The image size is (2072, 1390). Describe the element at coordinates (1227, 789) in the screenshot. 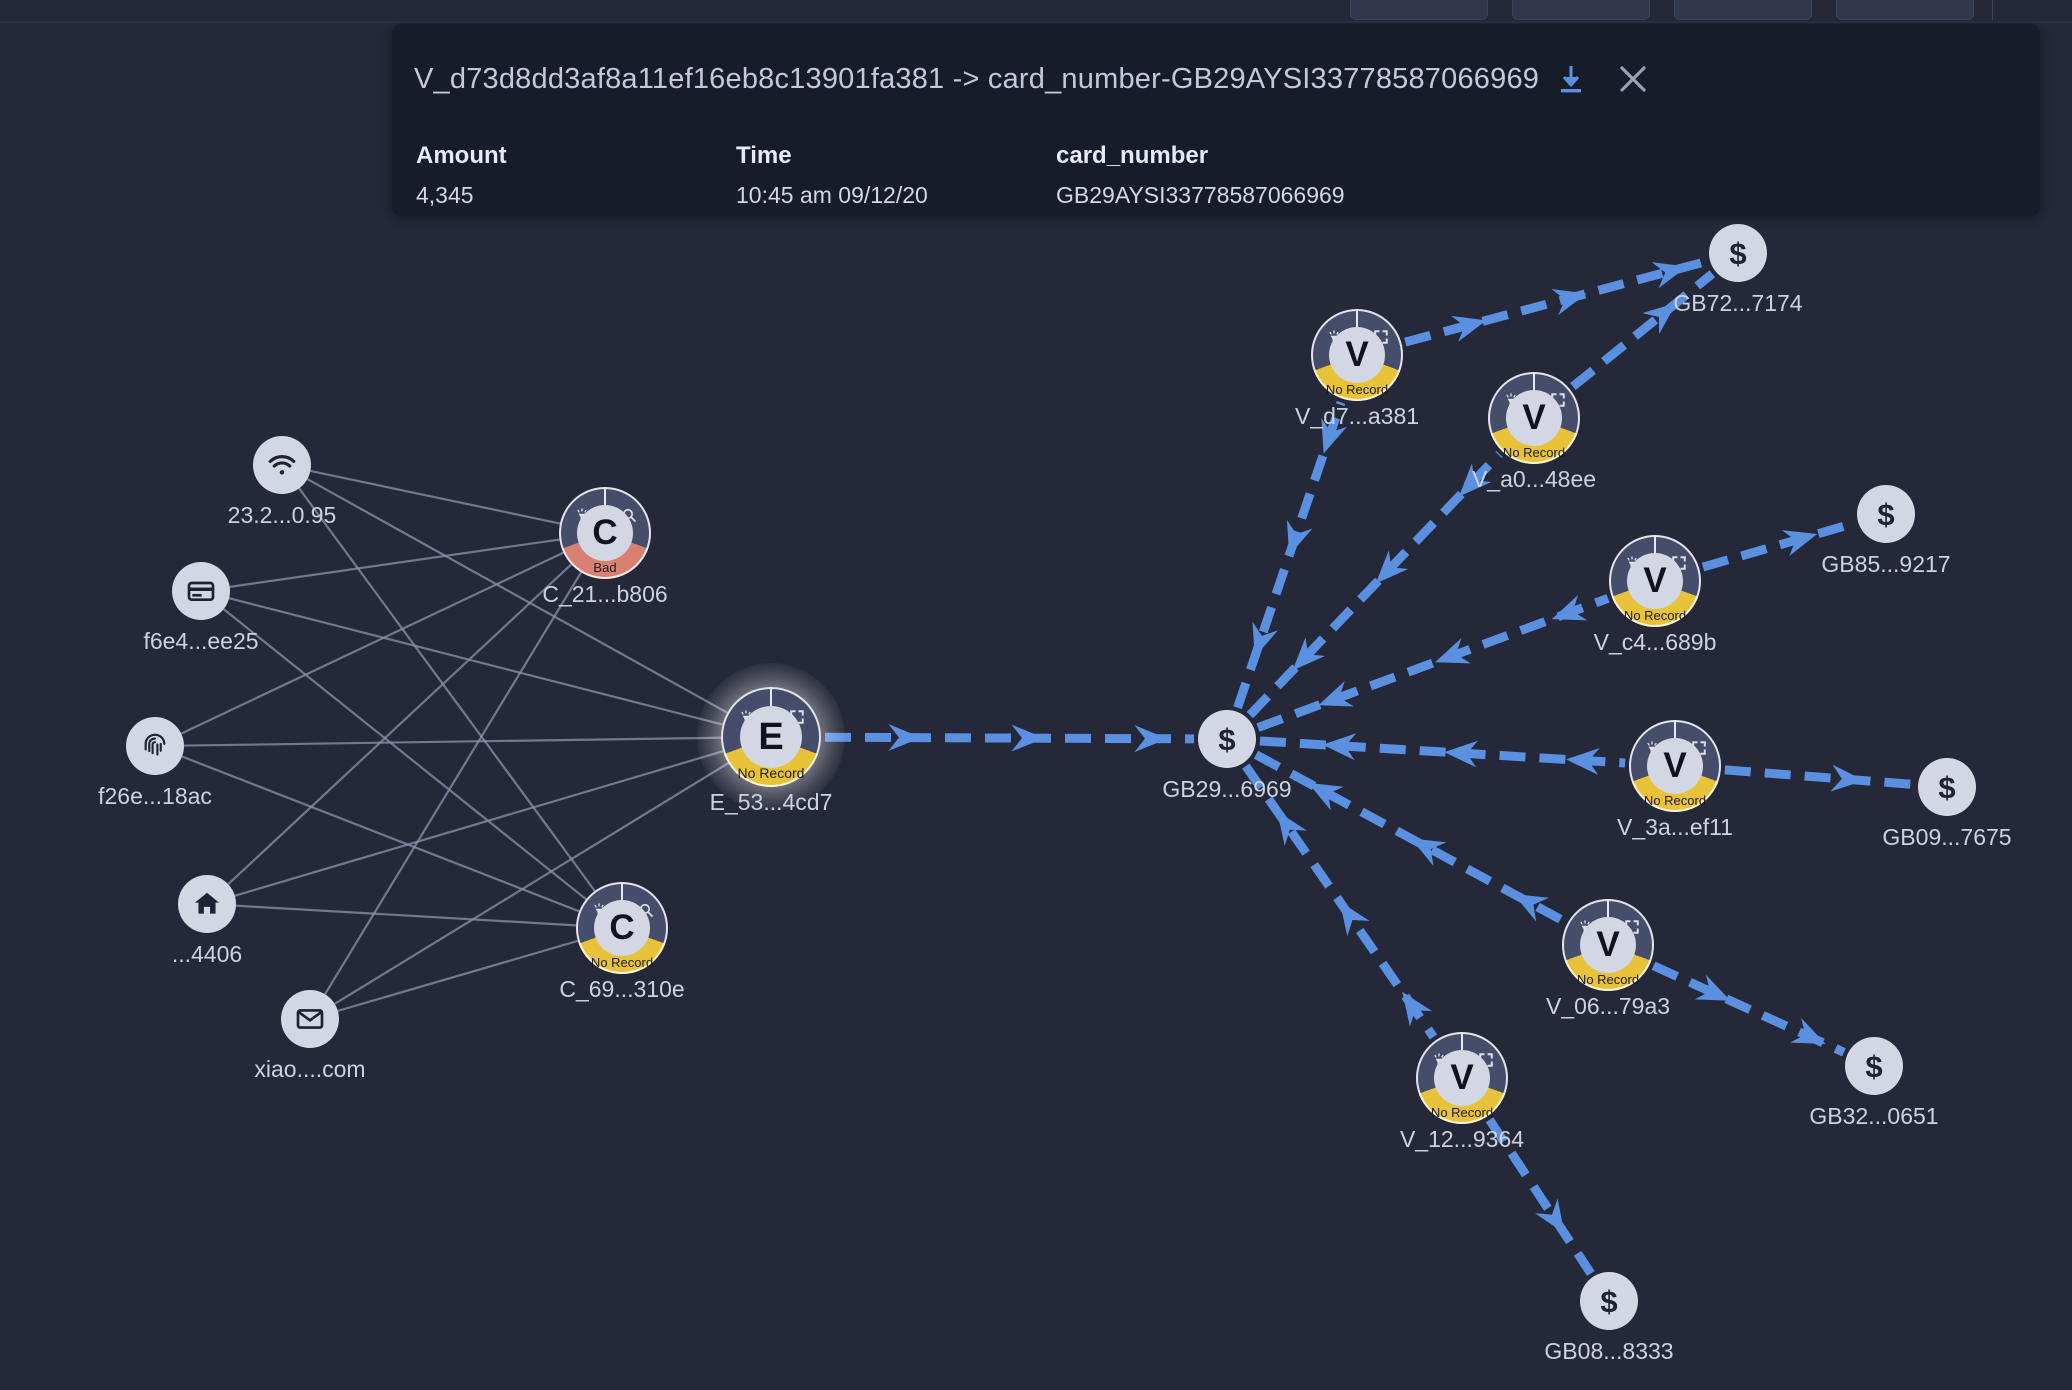

I see `node-label: GB29...6969` at that location.